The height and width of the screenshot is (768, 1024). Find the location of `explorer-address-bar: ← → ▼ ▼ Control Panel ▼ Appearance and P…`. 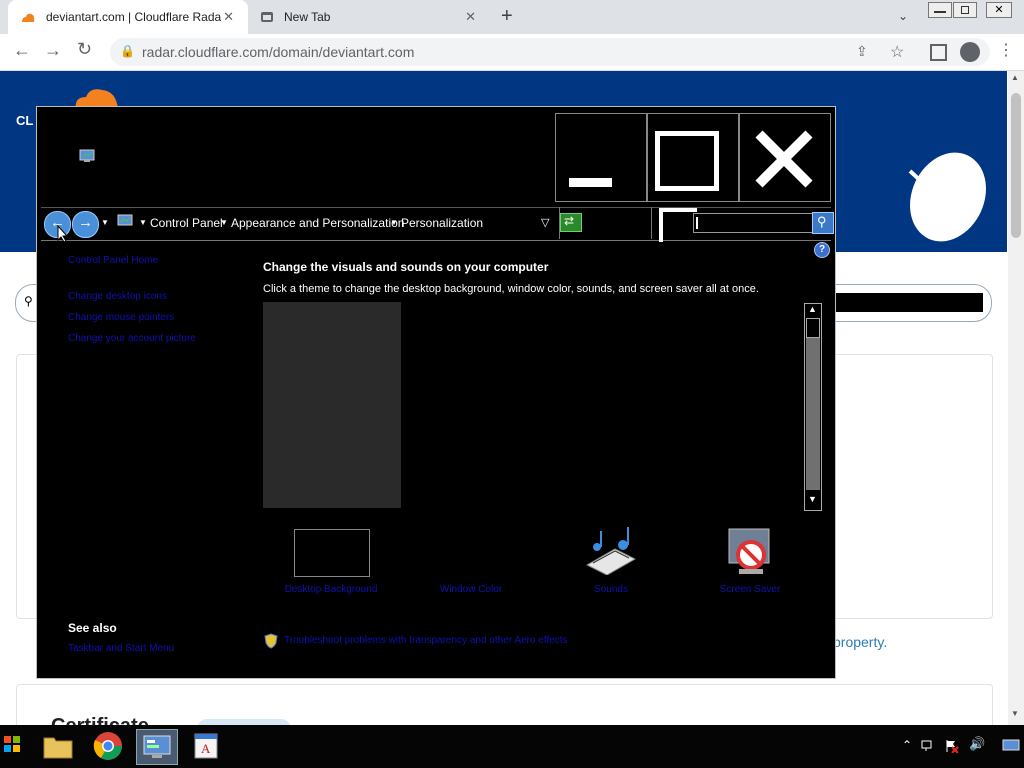

explorer-address-bar: ← → ▼ ▼ Control Panel ▼ Appearance and P… is located at coordinates (437, 224).